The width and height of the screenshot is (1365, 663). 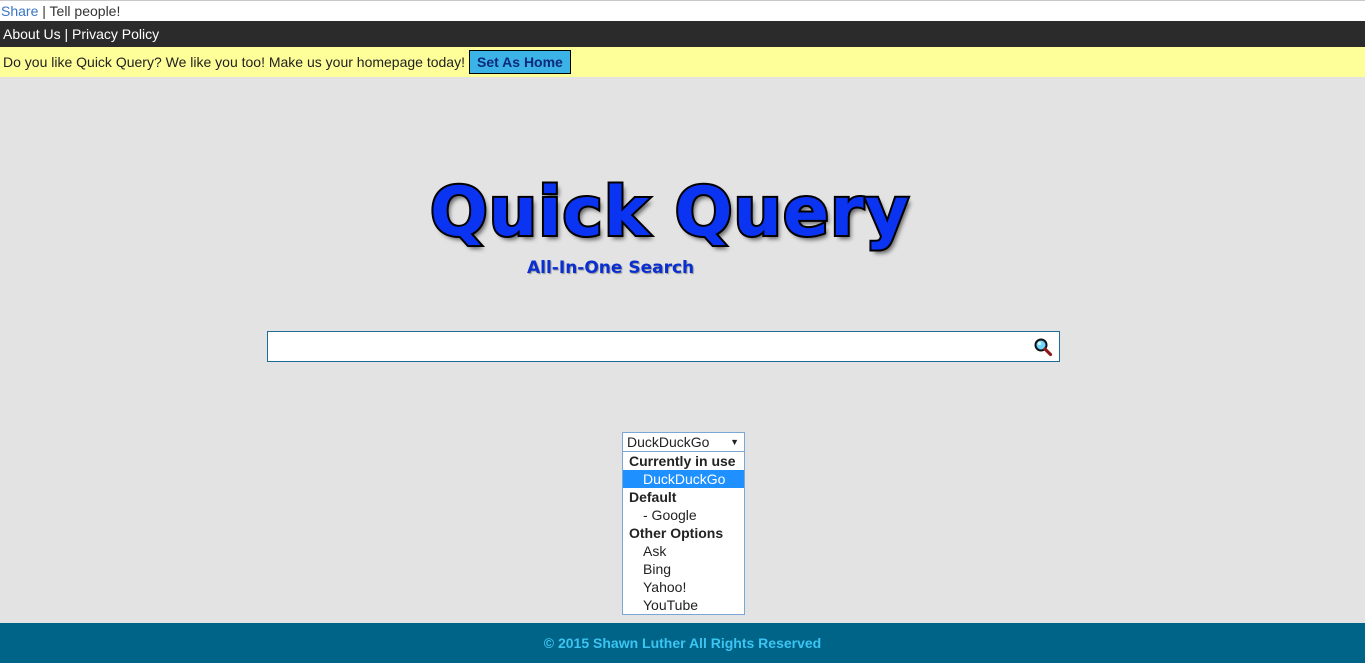 What do you see at coordinates (520, 62) in the screenshot?
I see `set-as-home-button: Set As Home` at bounding box center [520, 62].